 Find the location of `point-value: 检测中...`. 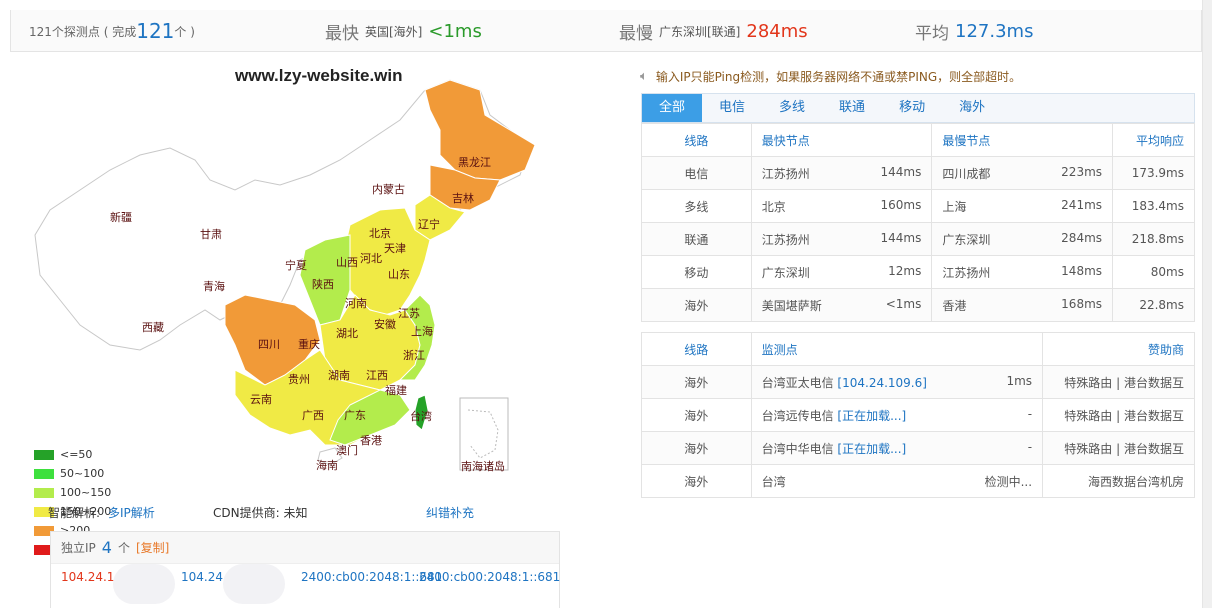

point-value: 检测中... is located at coordinates (1008, 481).